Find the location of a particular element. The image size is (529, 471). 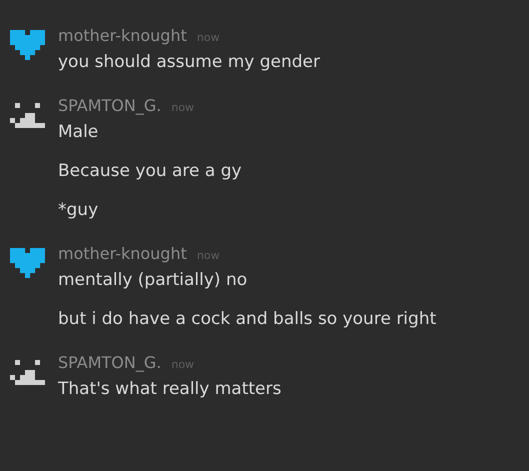

message-text: That's what really matters is located at coordinates (170, 389).